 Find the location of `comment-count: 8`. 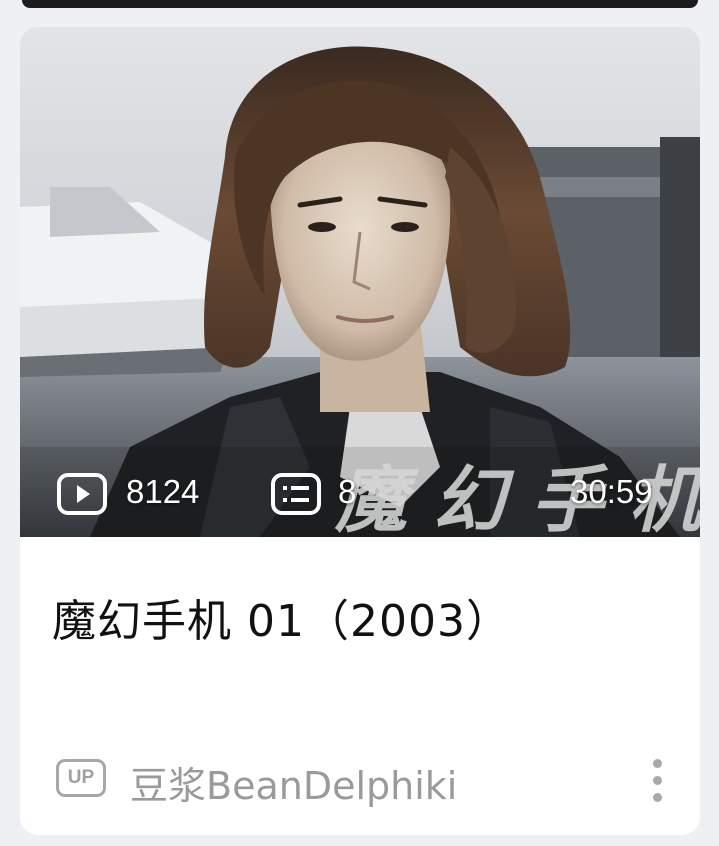

comment-count: 8 is located at coordinates (347, 491).